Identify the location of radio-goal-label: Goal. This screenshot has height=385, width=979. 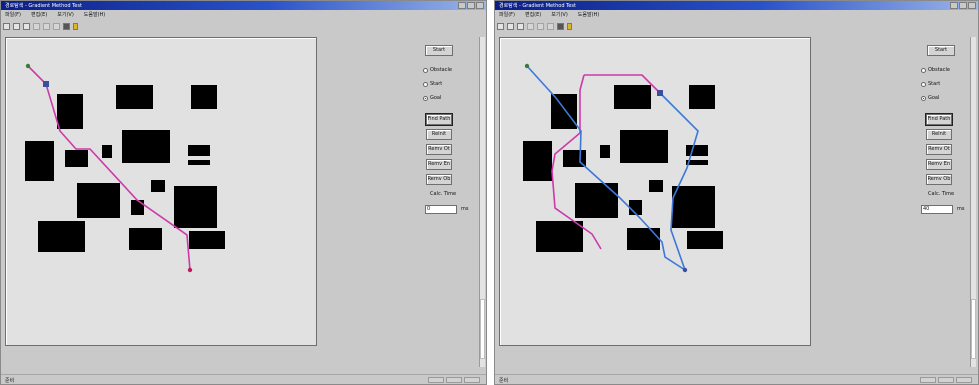
(436, 98).